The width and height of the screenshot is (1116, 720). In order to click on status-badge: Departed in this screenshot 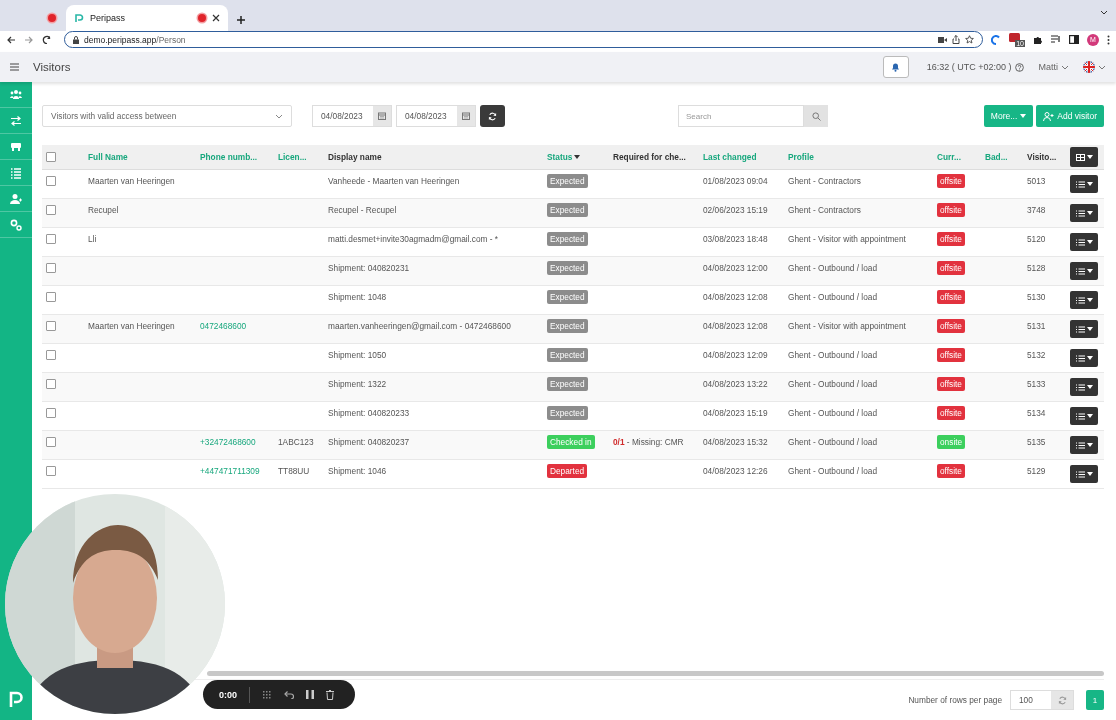, I will do `click(567, 471)`.